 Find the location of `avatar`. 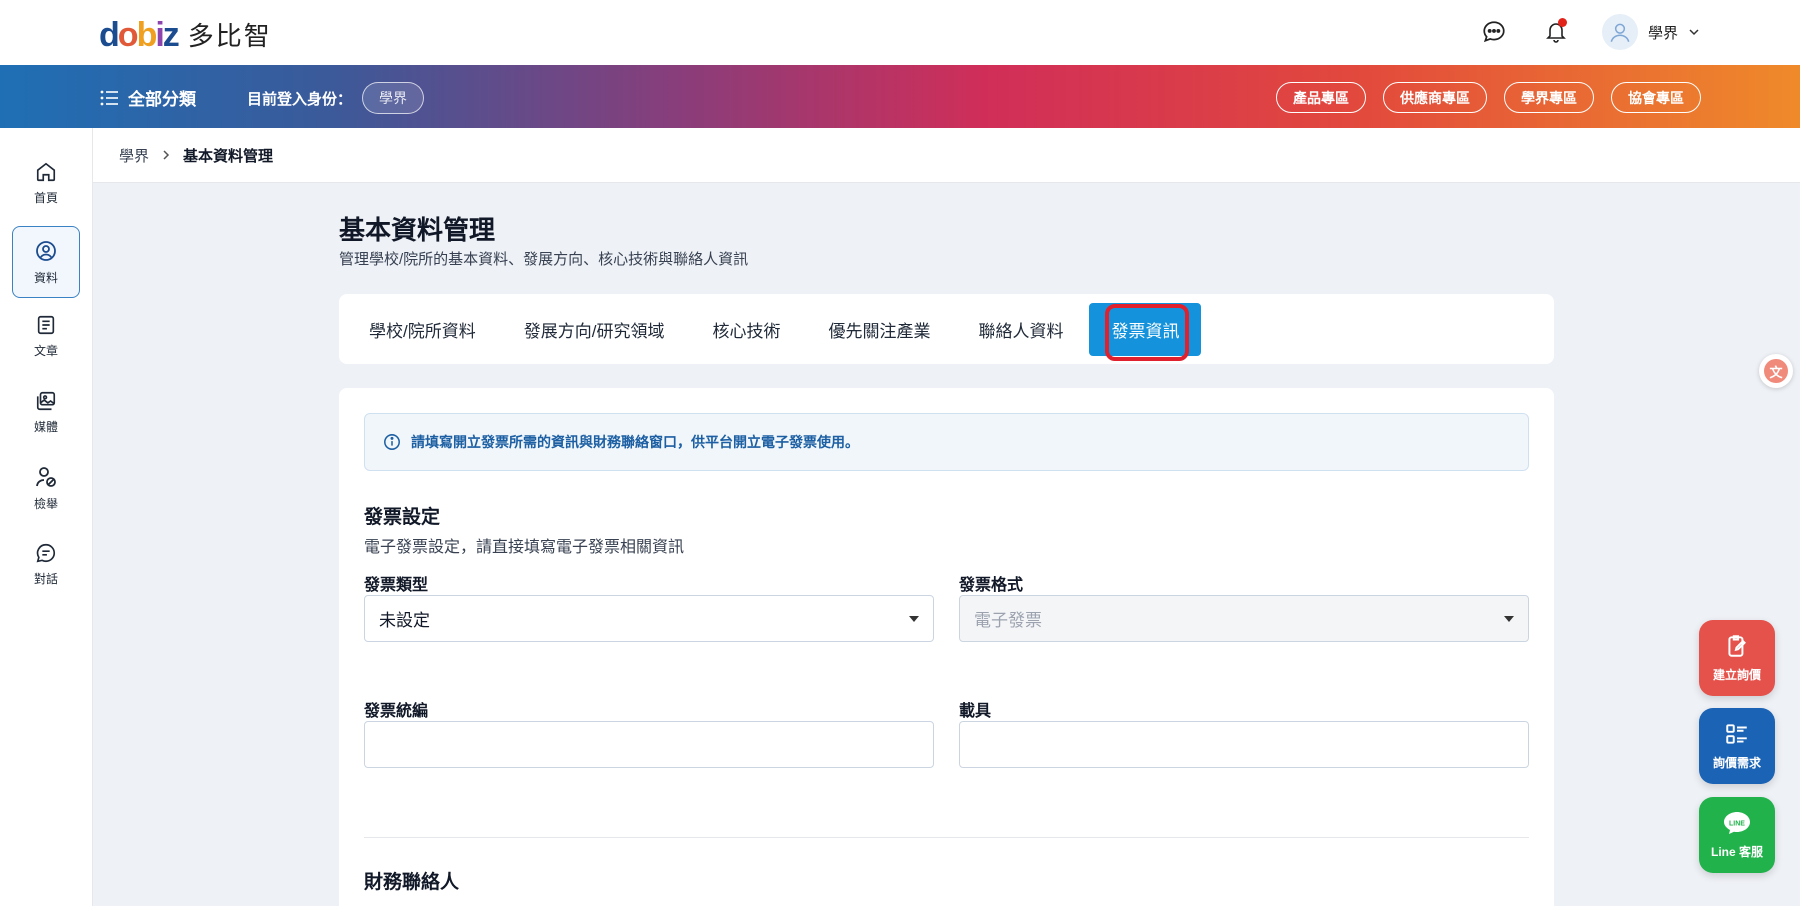

avatar is located at coordinates (1619, 32).